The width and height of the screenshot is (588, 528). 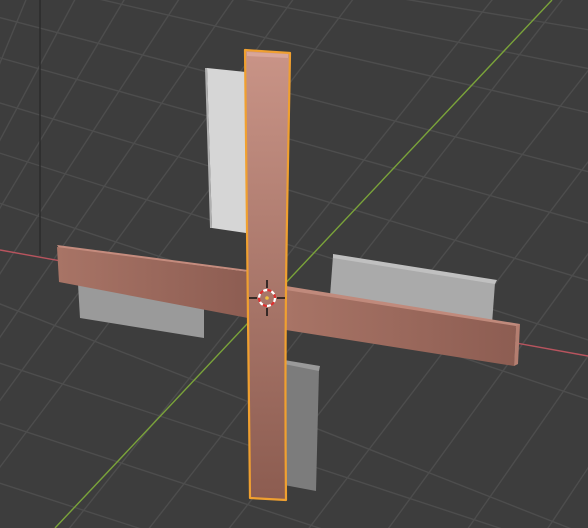 I want to click on cursor-dot, so click(x=267, y=298).